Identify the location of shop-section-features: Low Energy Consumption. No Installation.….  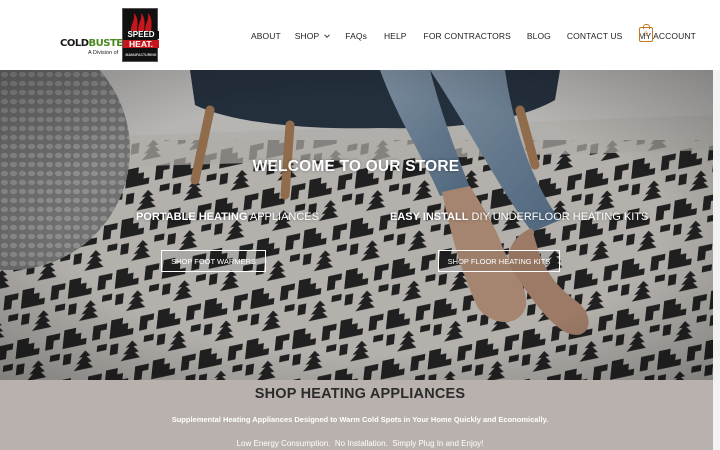
(360, 443).